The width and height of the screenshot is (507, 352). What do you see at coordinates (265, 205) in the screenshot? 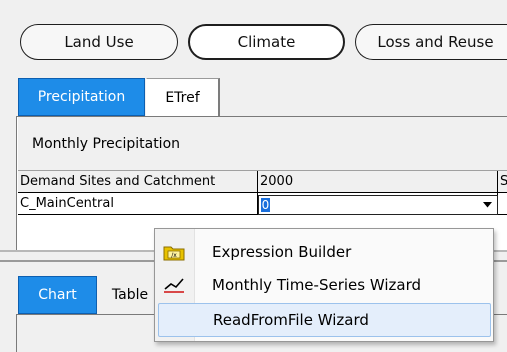
I see `value-edit-text: 0` at bounding box center [265, 205].